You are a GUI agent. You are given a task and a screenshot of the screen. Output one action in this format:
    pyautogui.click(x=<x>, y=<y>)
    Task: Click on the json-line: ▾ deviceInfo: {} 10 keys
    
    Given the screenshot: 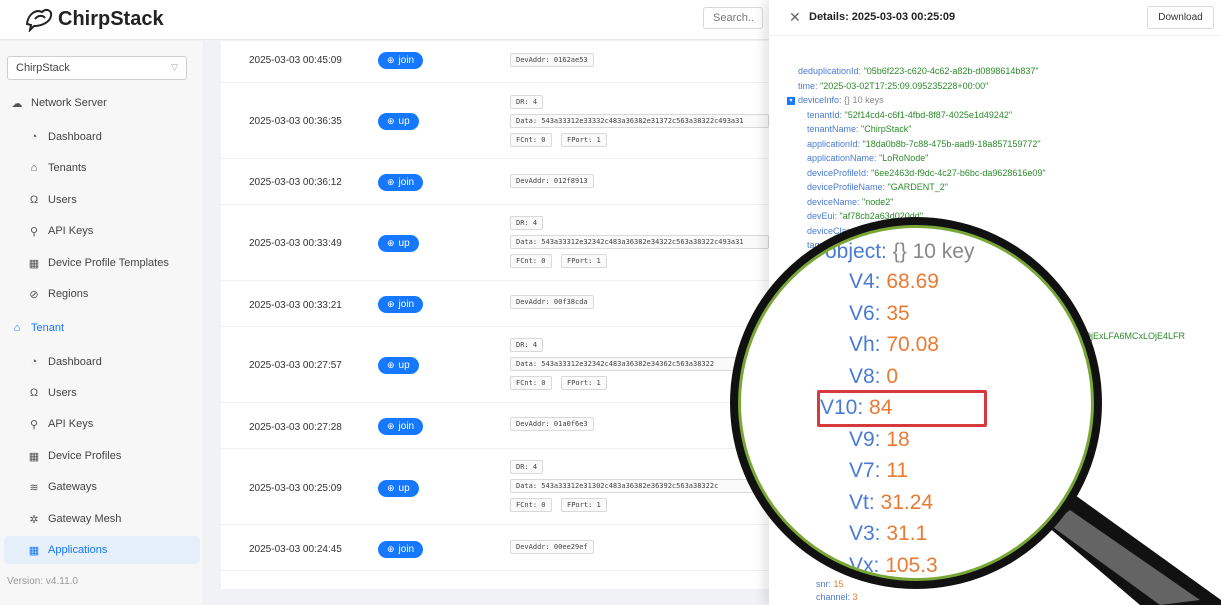 What is the action you would take?
    pyautogui.click(x=835, y=100)
    